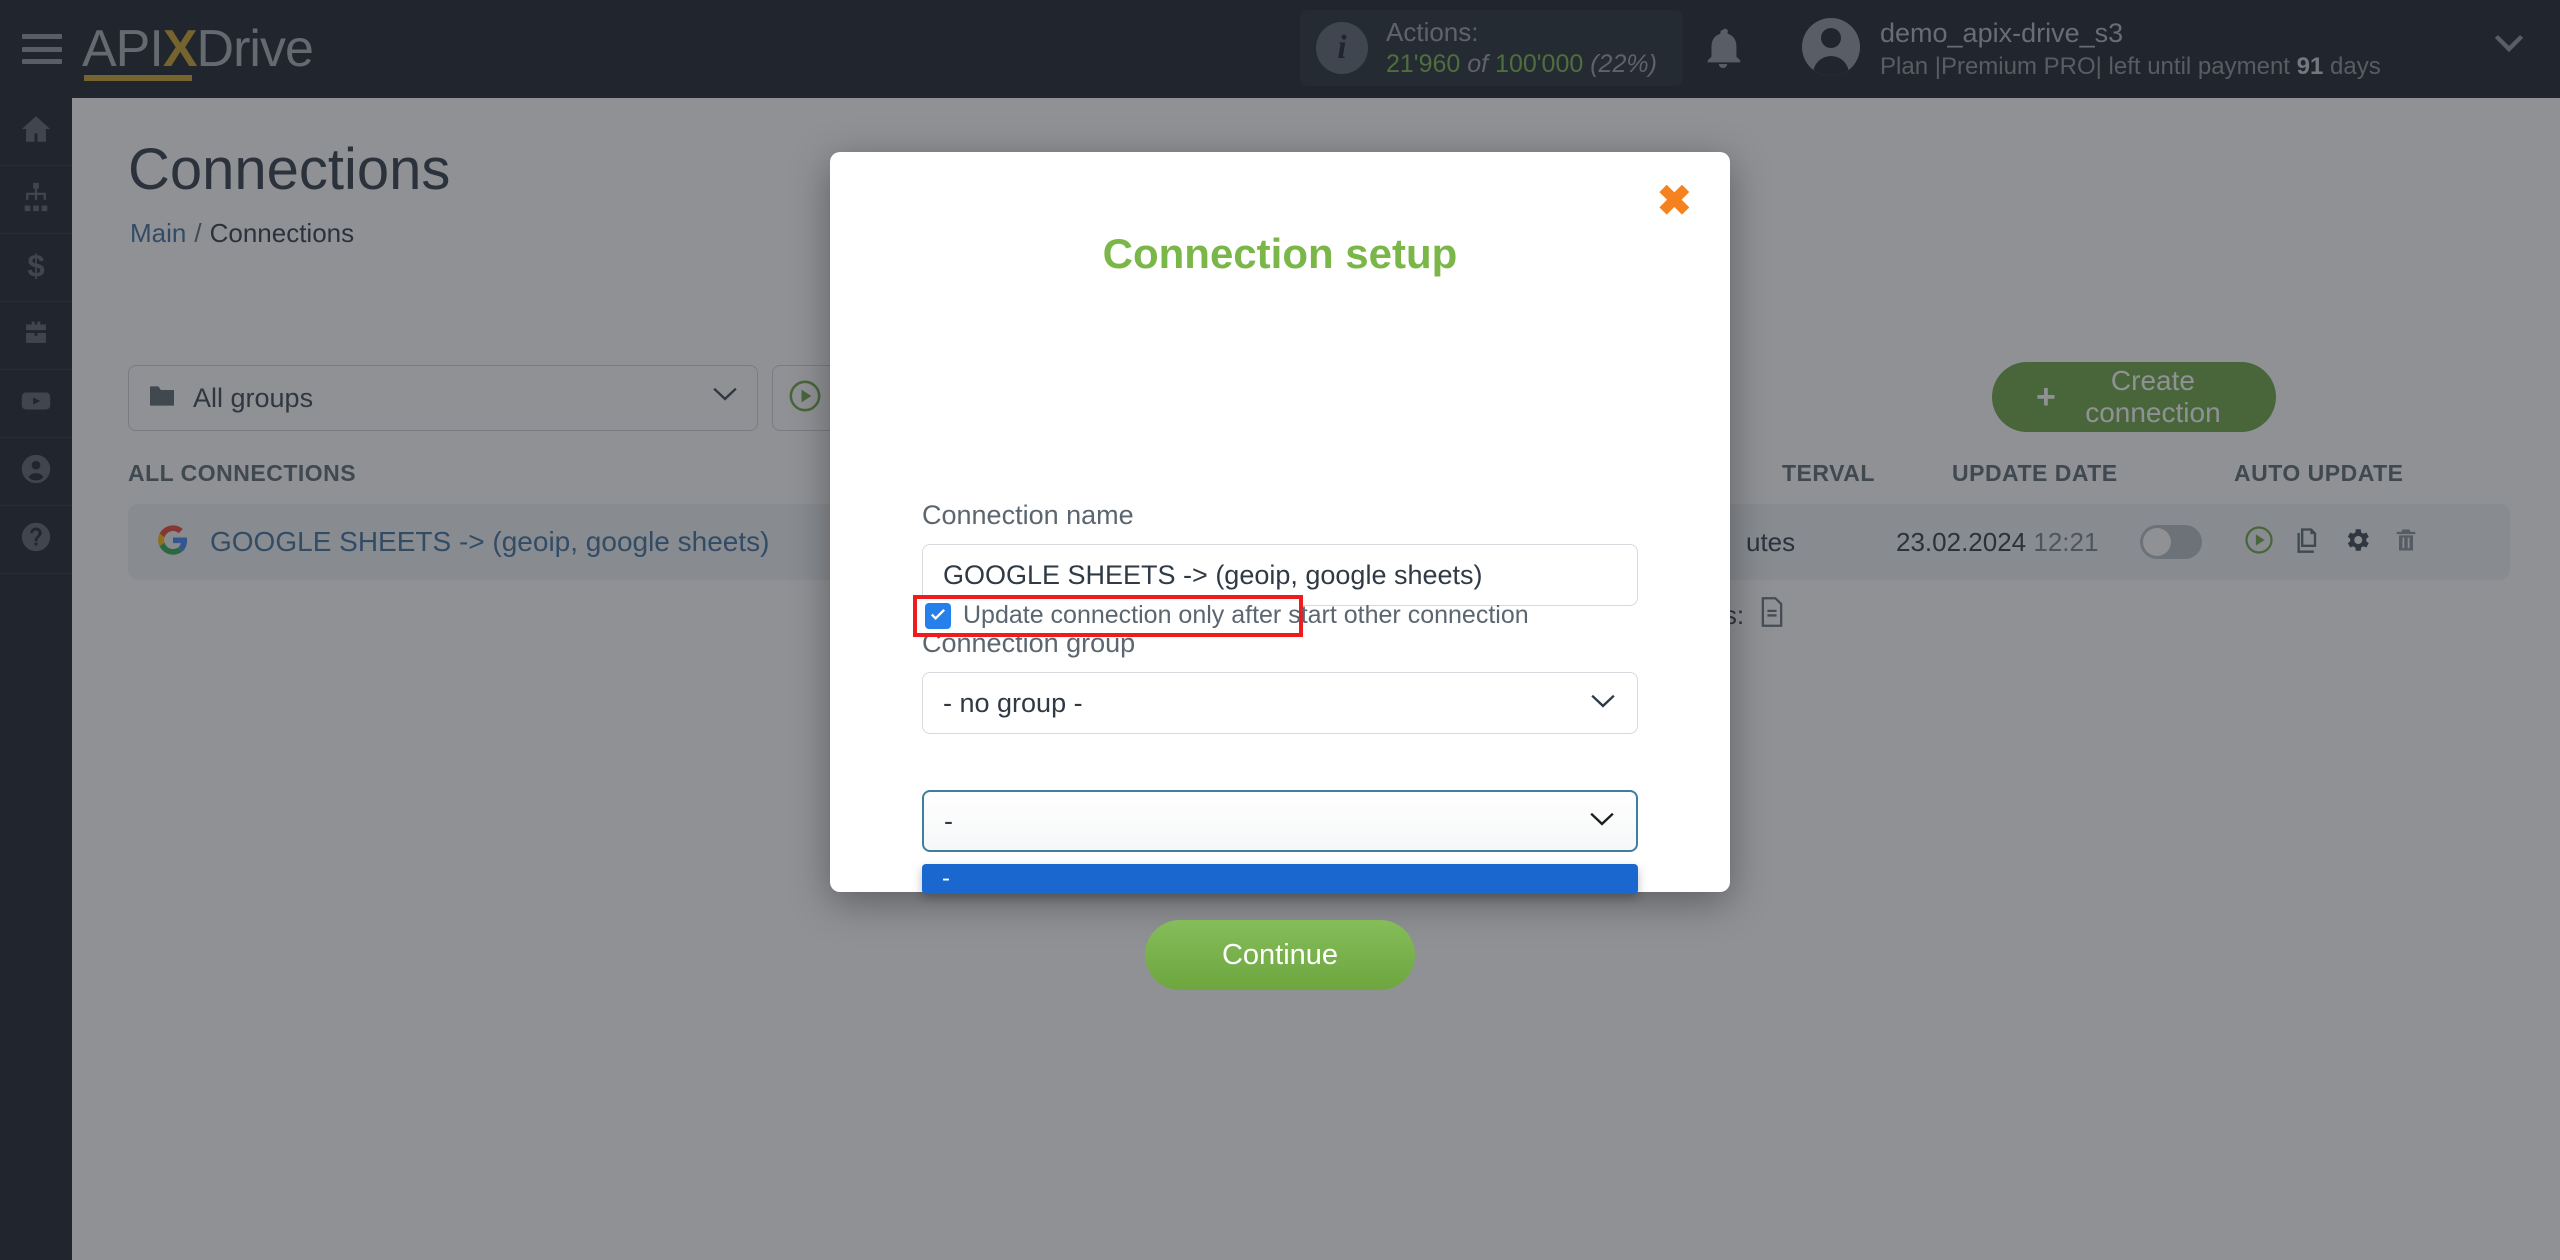 The image size is (2560, 1260). What do you see at coordinates (1674, 201) in the screenshot?
I see `close-icon: ✖` at bounding box center [1674, 201].